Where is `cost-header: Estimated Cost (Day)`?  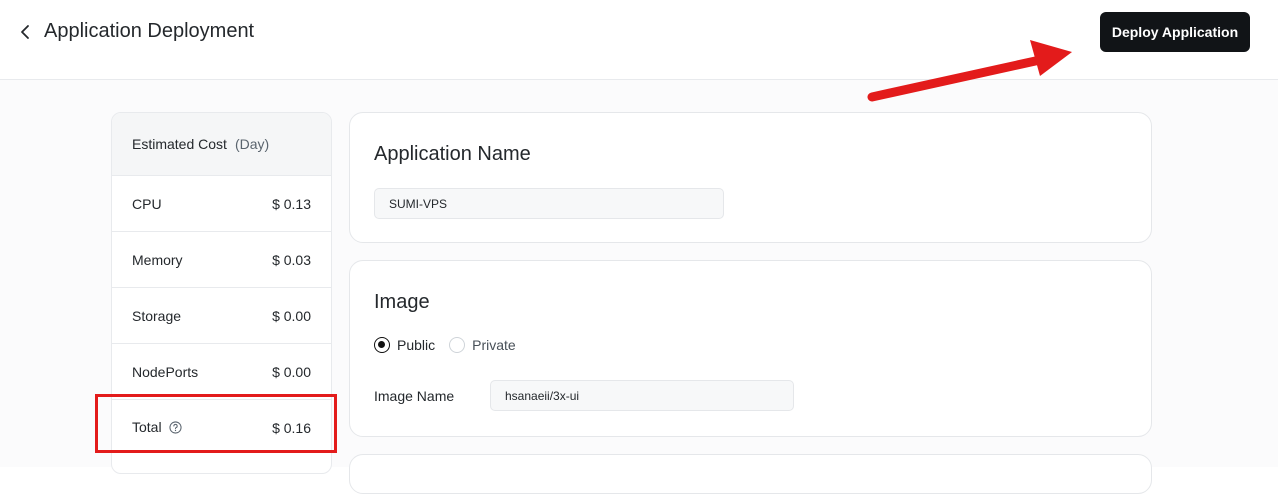
cost-header: Estimated Cost (Day) is located at coordinates (221, 144).